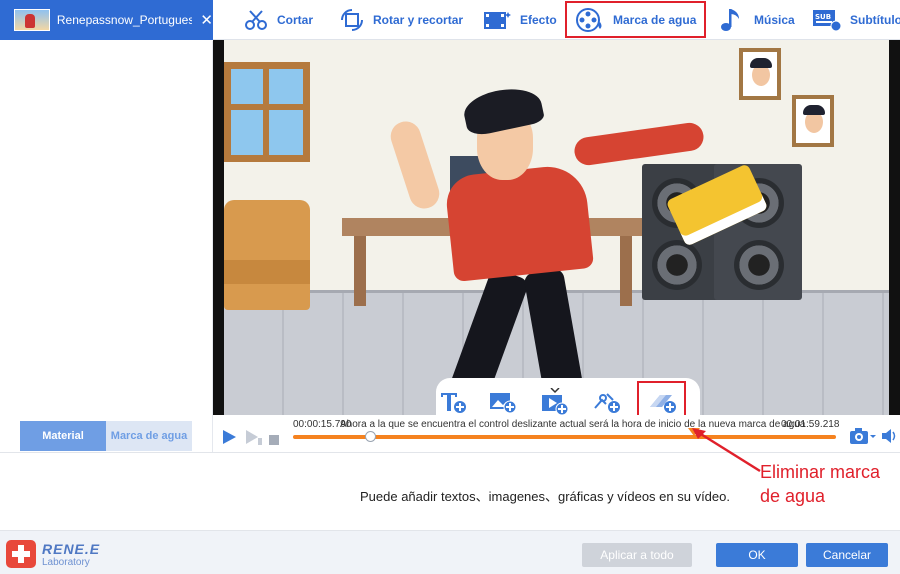 This screenshot has width=900, height=574. I want to click on volume-button, so click(890, 438).